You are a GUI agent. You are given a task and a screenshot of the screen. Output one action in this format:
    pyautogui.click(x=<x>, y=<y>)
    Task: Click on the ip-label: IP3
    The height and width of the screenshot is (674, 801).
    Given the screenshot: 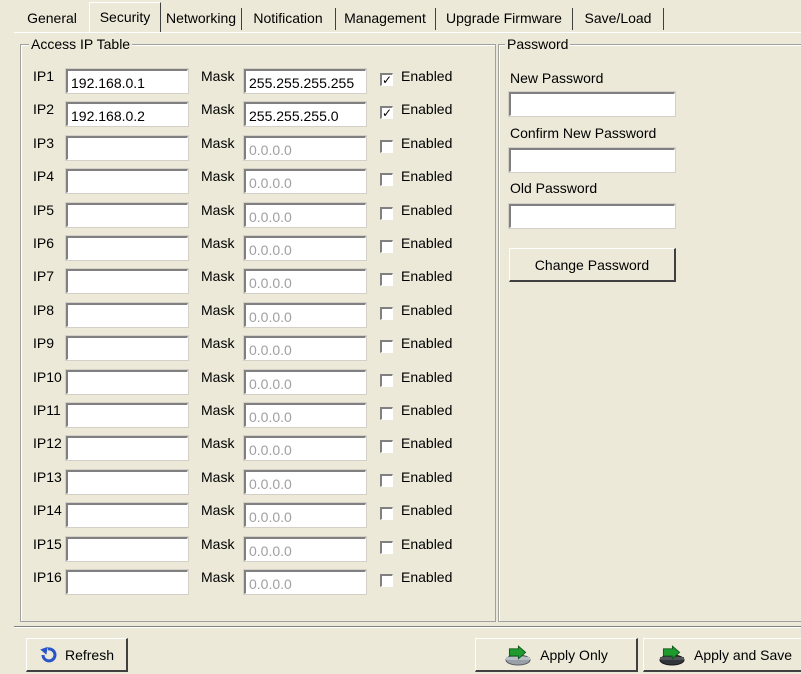 What is the action you would take?
    pyautogui.click(x=44, y=143)
    